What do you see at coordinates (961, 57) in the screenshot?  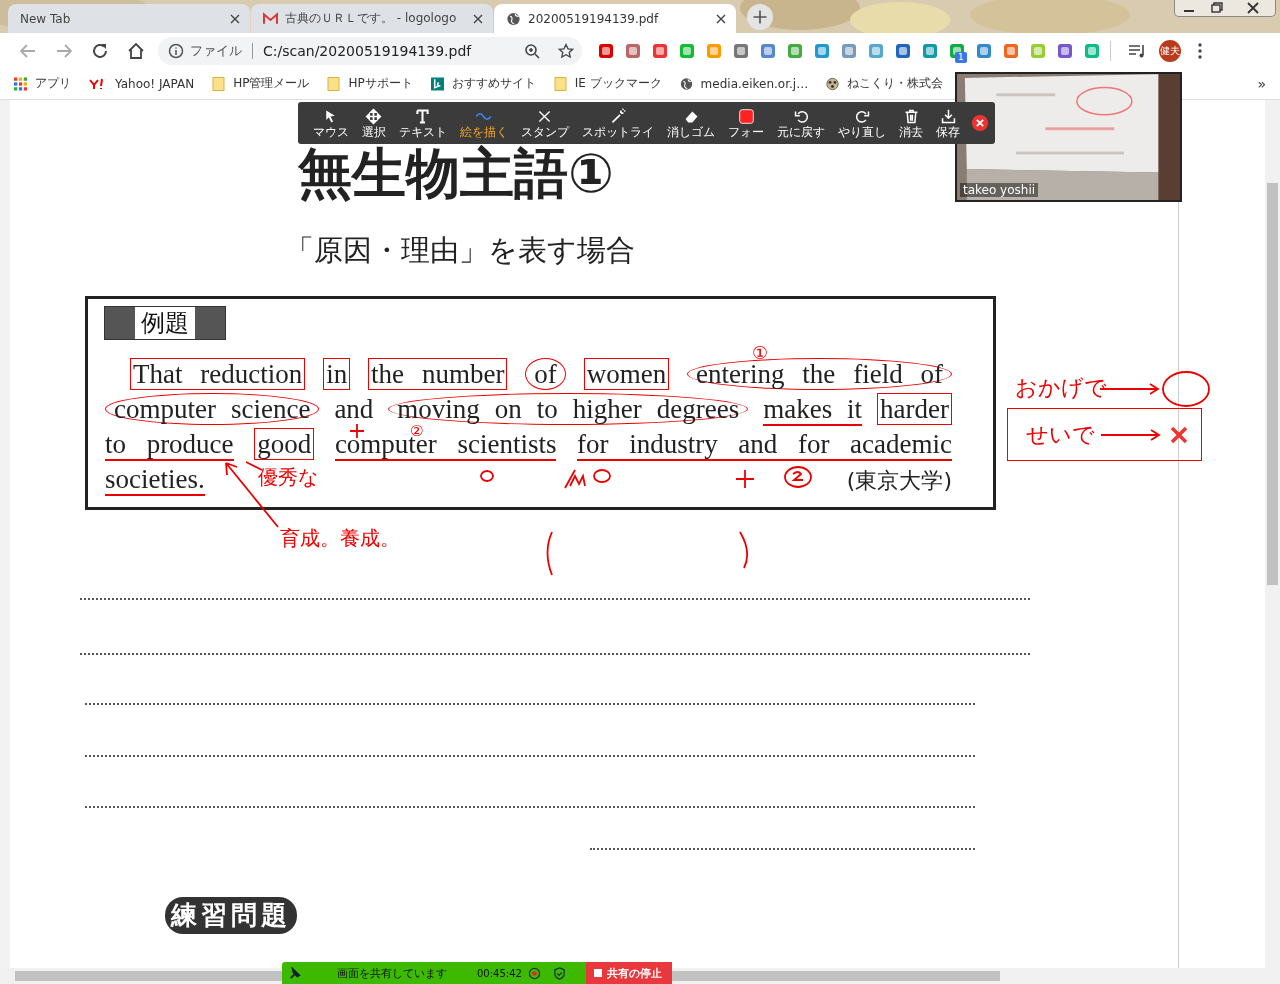 I see `notification-badge: 1` at bounding box center [961, 57].